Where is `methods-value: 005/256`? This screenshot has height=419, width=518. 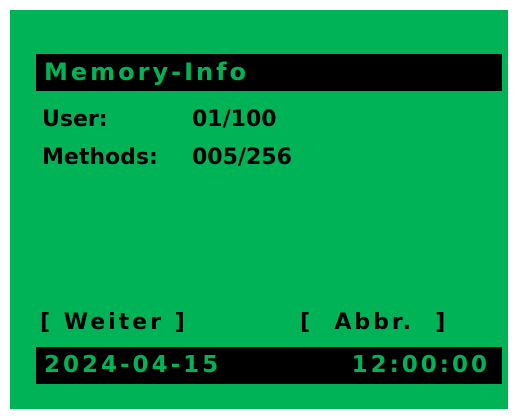
methods-value: 005/256 is located at coordinates (242, 157).